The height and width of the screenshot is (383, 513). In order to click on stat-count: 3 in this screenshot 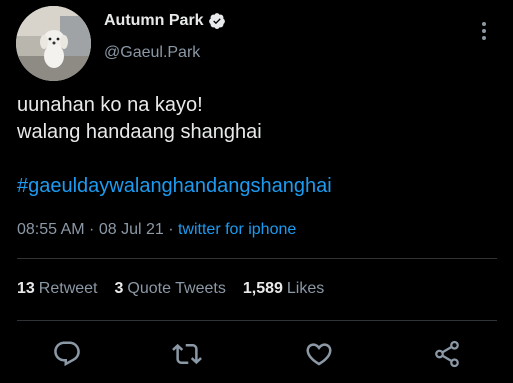, I will do `click(119, 288)`.